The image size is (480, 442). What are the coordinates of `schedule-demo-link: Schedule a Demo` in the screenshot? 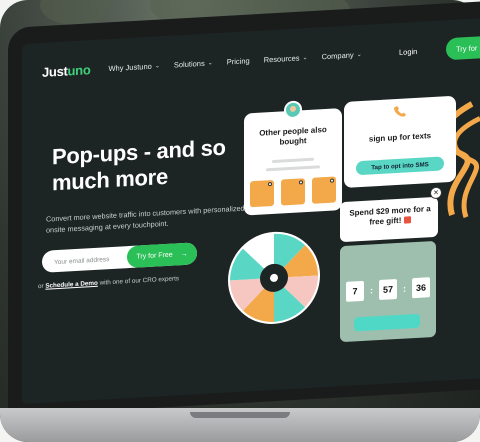 It's located at (71, 285).